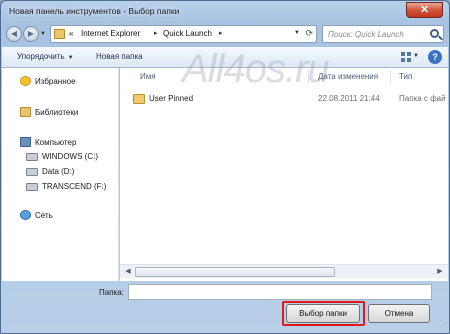 The image size is (450, 334). What do you see at coordinates (56, 142) in the screenshot?
I see `nav-computer-label: Компьютер` at bounding box center [56, 142].